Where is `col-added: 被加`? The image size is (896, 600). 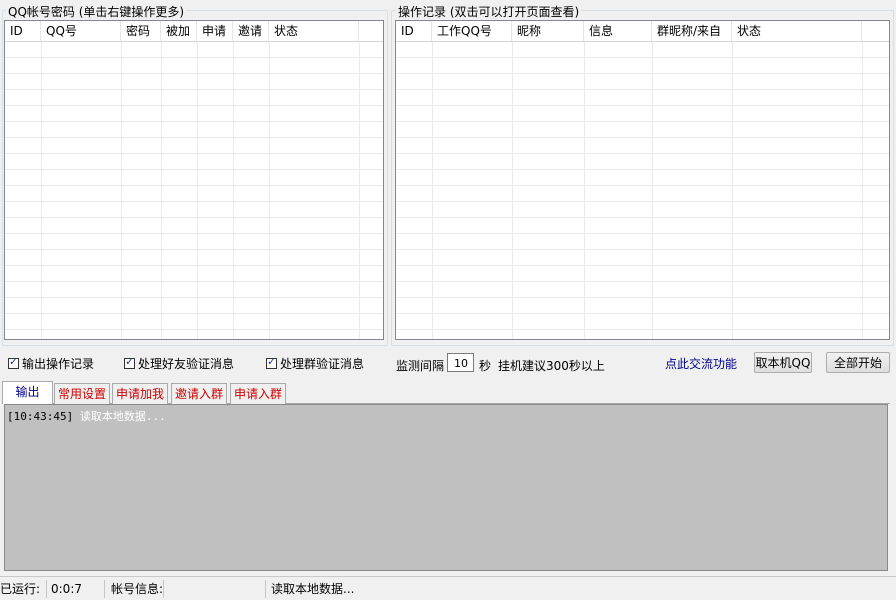 col-added: 被加 is located at coordinates (179, 31).